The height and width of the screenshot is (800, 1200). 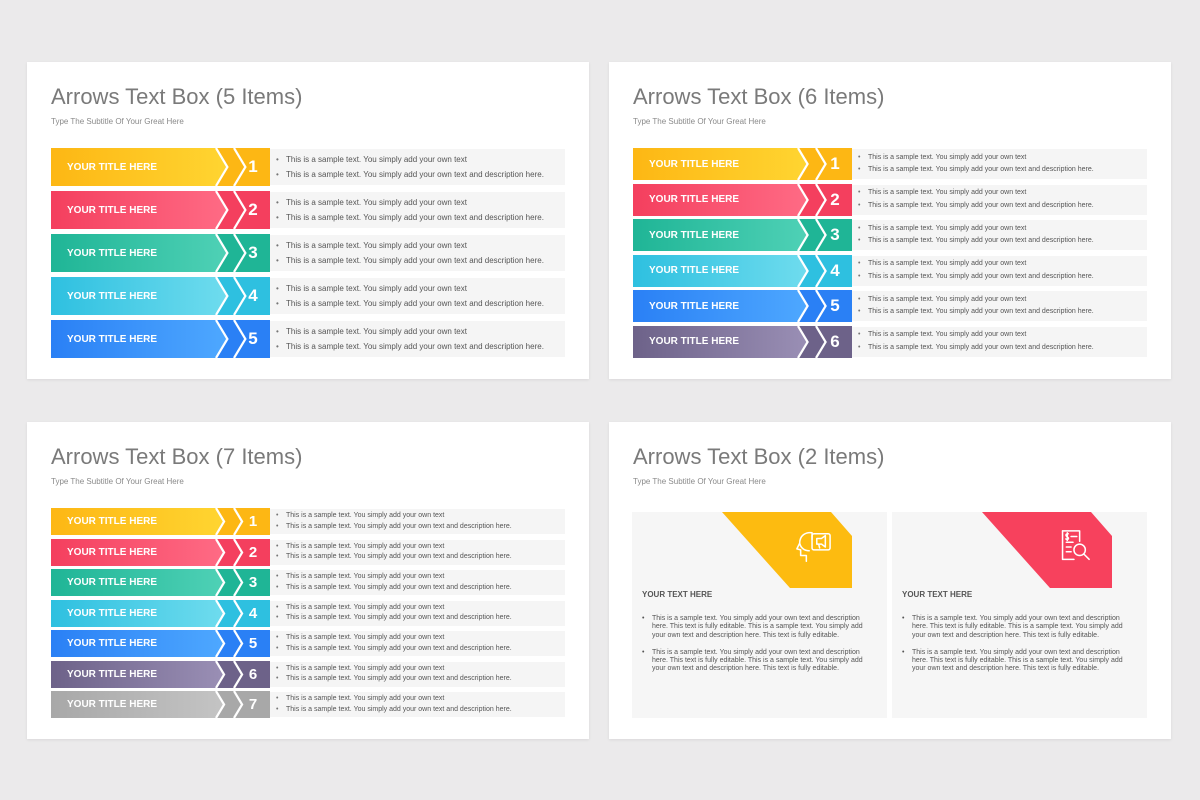 What do you see at coordinates (1047, 550) in the screenshot?
I see `card-ribbon` at bounding box center [1047, 550].